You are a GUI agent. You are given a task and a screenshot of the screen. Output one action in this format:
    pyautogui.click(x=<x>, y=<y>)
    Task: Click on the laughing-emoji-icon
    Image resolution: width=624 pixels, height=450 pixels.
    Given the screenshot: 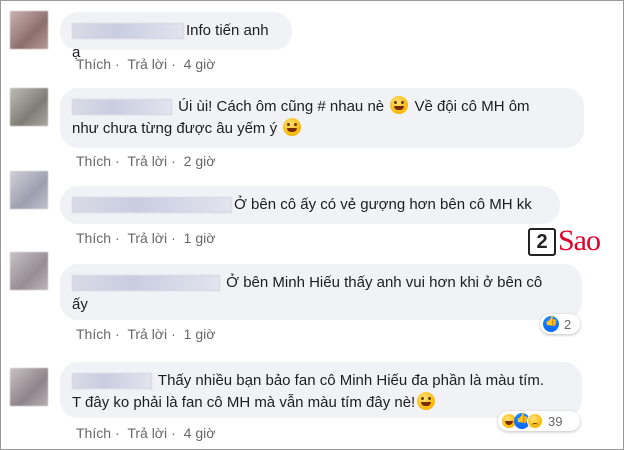 What is the action you would take?
    pyautogui.click(x=426, y=401)
    